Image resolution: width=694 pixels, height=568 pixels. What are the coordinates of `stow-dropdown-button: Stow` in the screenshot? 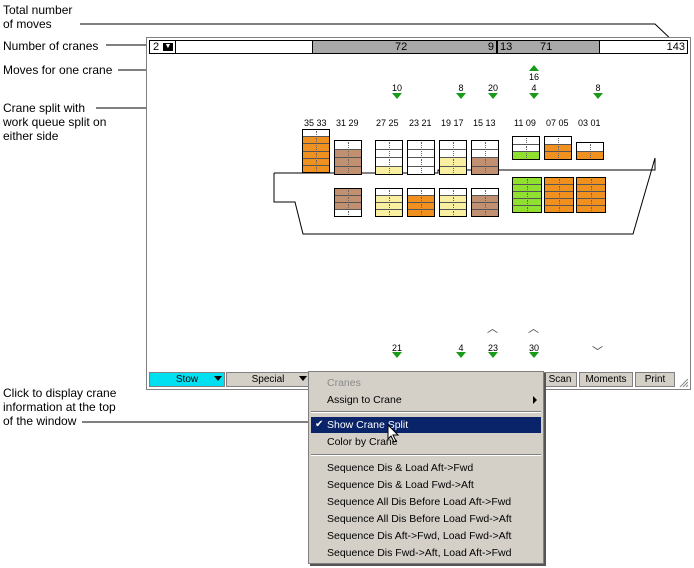 It's located at (187, 379).